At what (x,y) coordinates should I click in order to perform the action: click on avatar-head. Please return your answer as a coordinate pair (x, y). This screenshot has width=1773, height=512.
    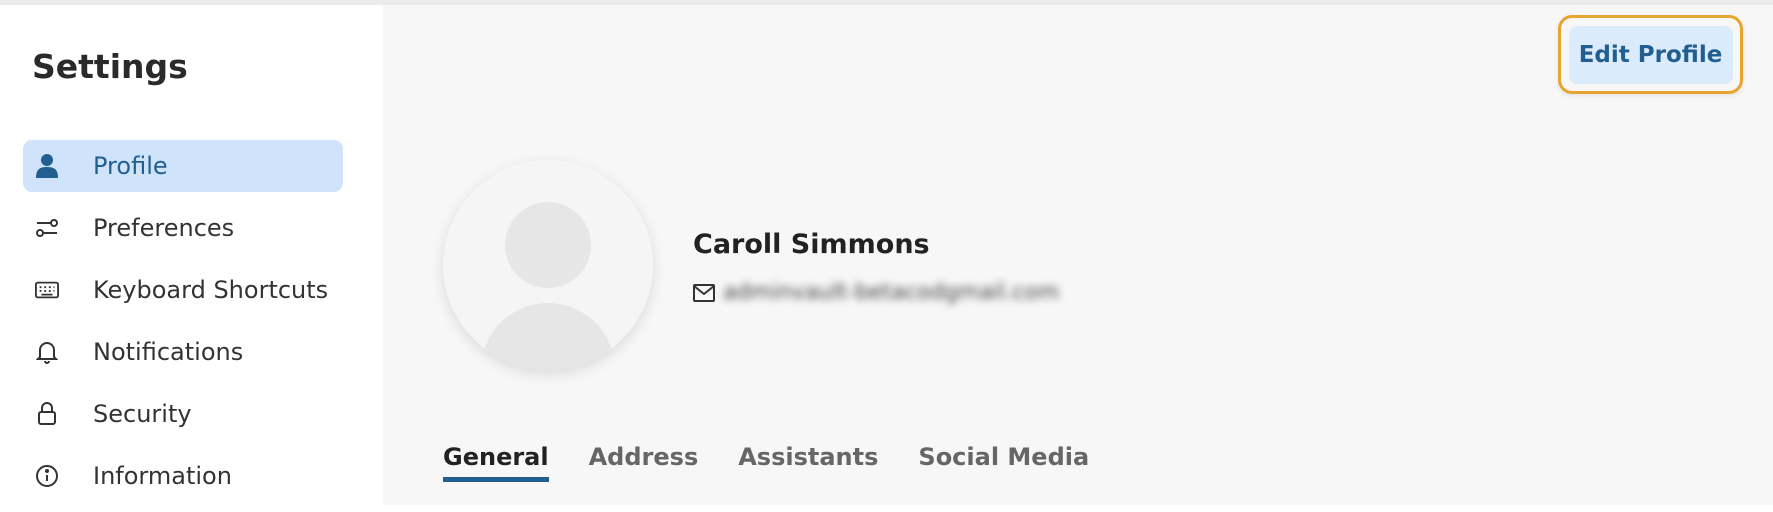
    Looking at the image, I should click on (548, 245).